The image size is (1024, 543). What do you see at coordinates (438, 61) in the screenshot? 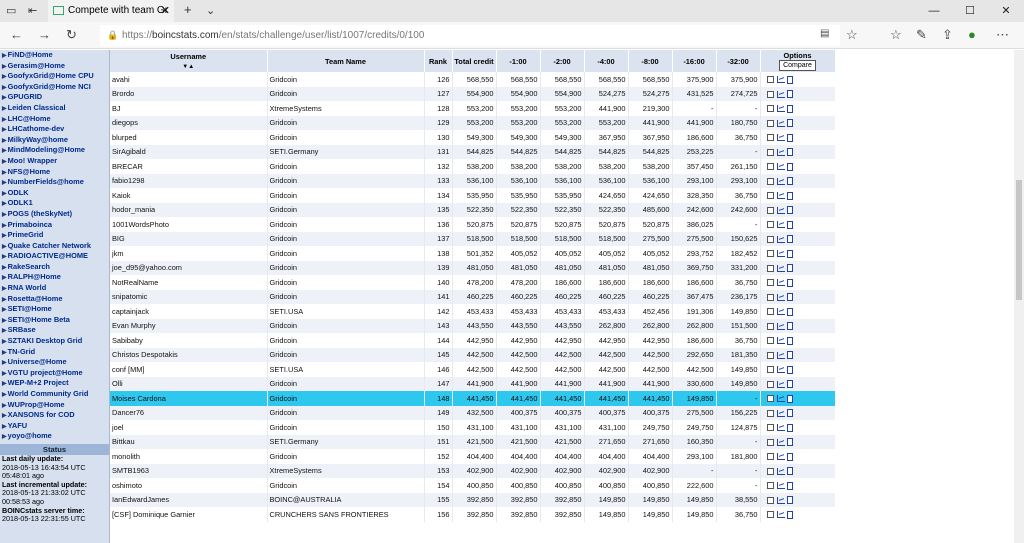
I see `rank-column-header: Rank` at bounding box center [438, 61].